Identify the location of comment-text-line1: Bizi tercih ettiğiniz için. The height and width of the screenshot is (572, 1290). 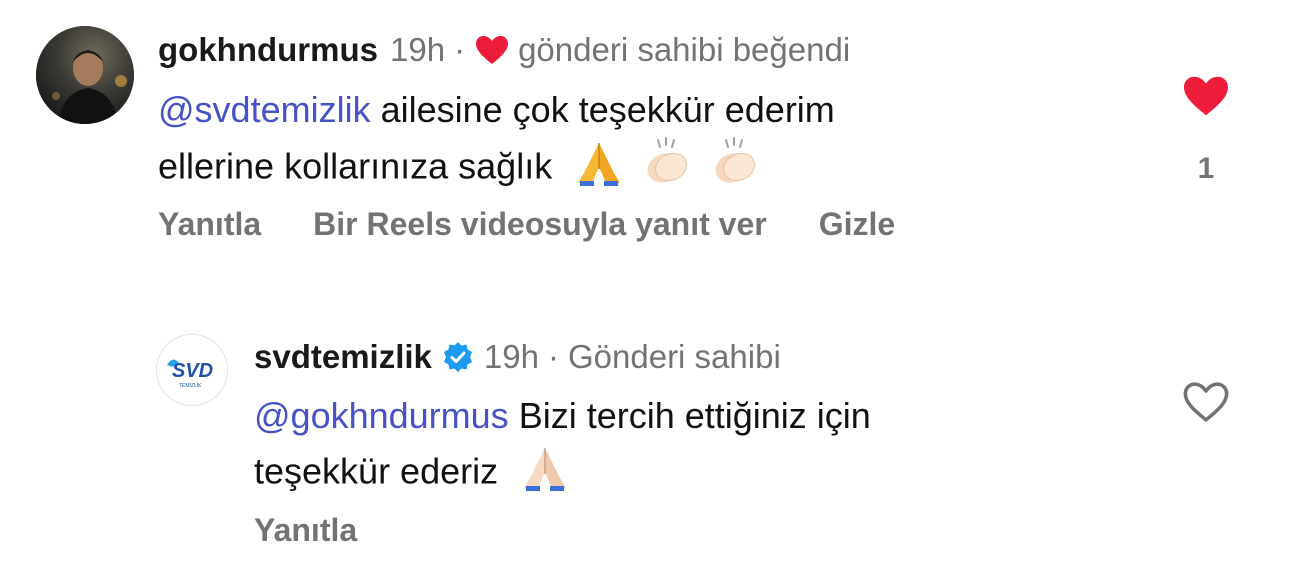
(694, 415).